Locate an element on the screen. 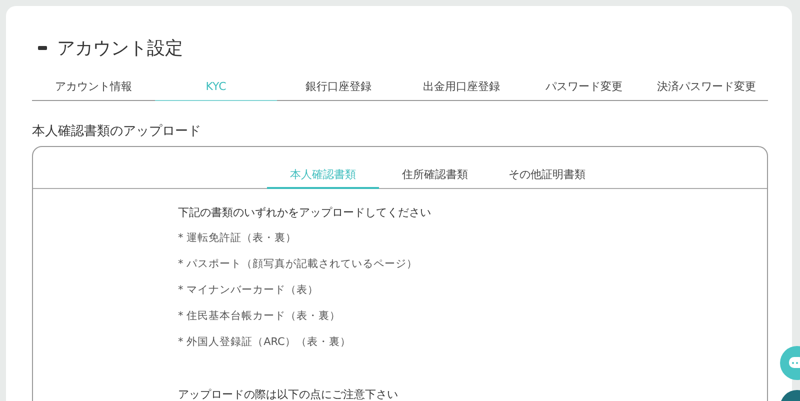 Image resolution: width=800 pixels, height=401 pixels. tab: 銀行口座登録 is located at coordinates (338, 87).